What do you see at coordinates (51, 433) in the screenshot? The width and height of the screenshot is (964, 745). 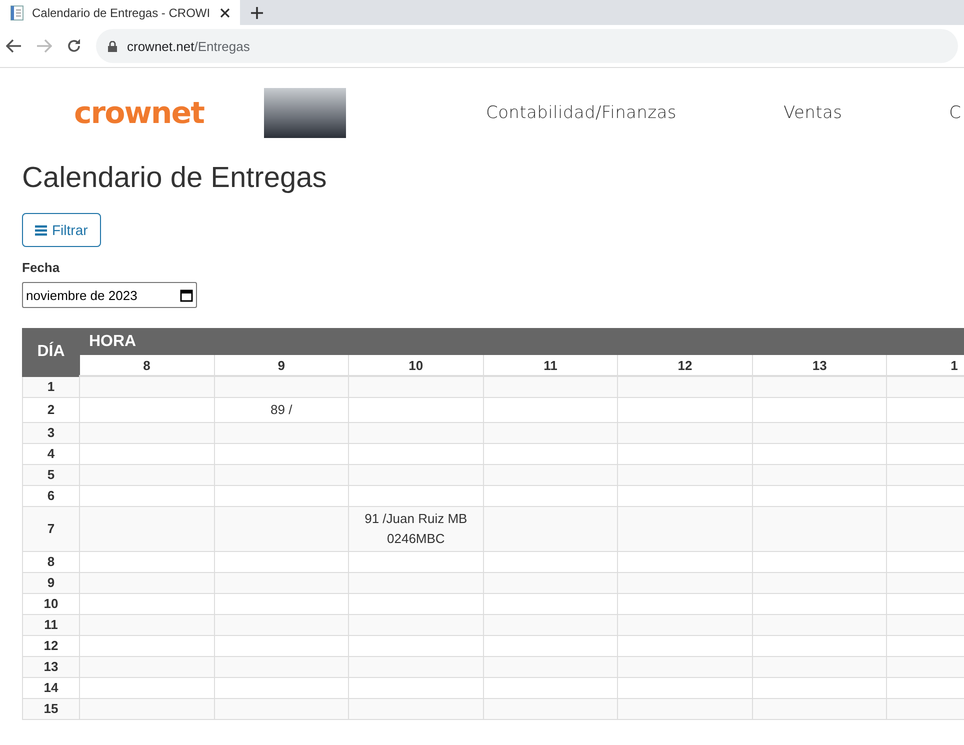 I see `row-header: 3` at bounding box center [51, 433].